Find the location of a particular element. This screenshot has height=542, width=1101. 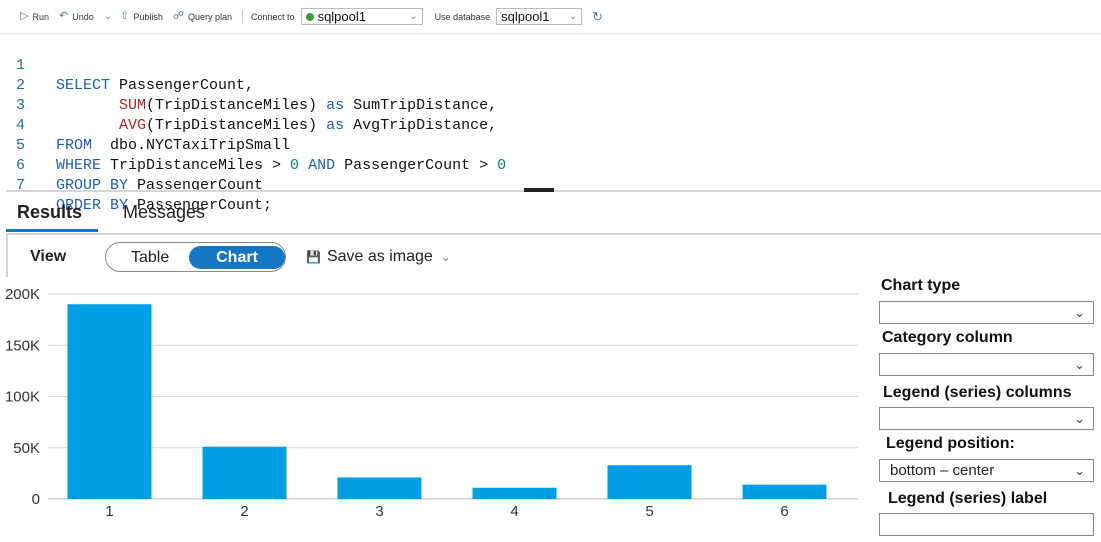

toolbar-divider is located at coordinates (243, 16).